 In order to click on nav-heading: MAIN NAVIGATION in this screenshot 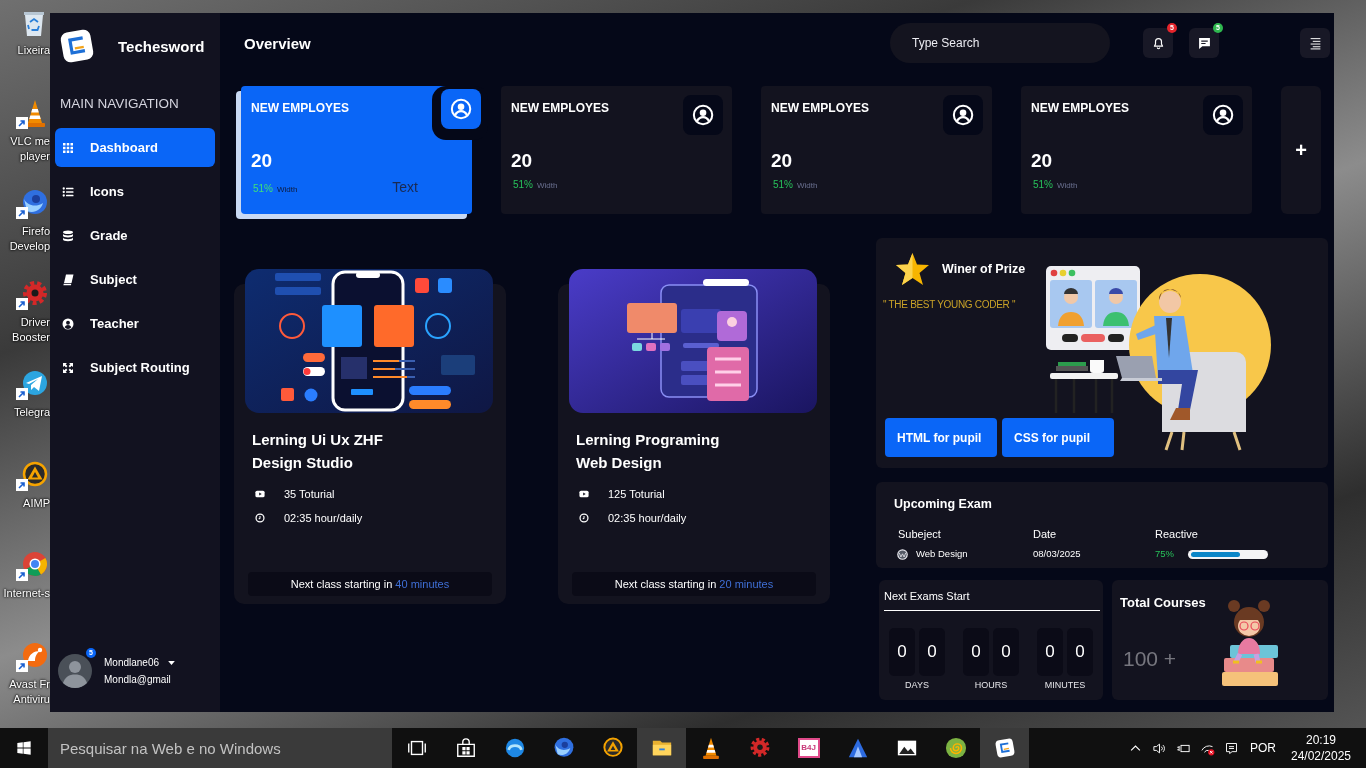, I will do `click(119, 104)`.